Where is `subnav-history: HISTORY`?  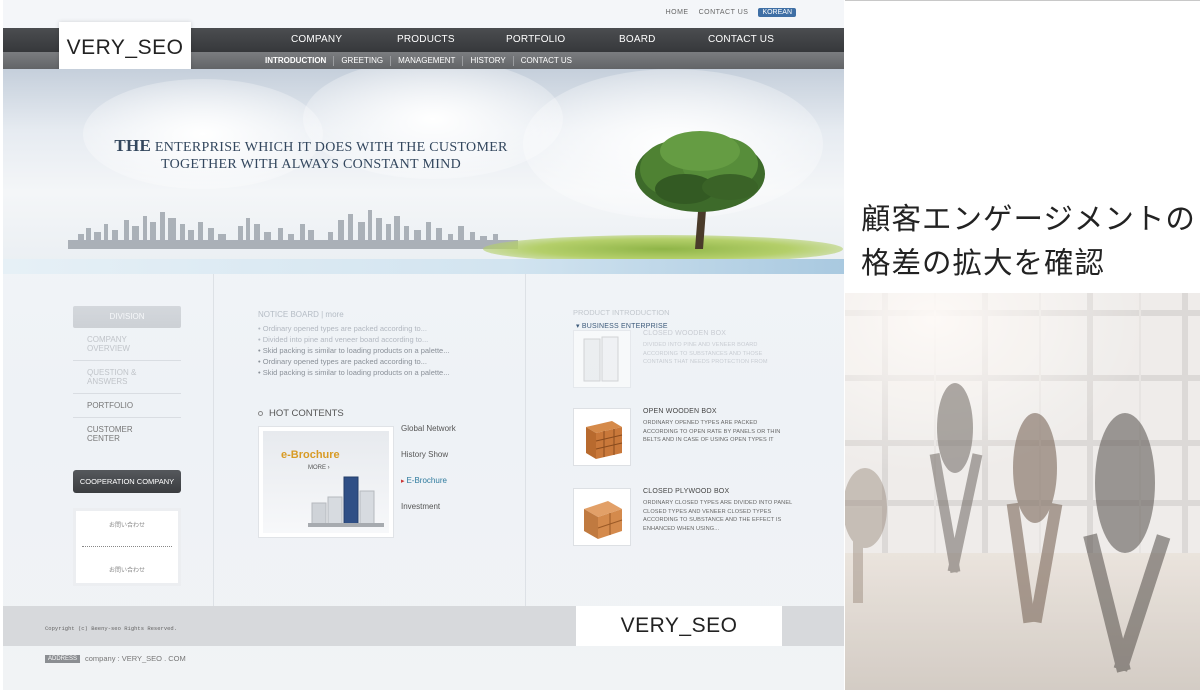
subnav-history: HISTORY is located at coordinates (488, 60).